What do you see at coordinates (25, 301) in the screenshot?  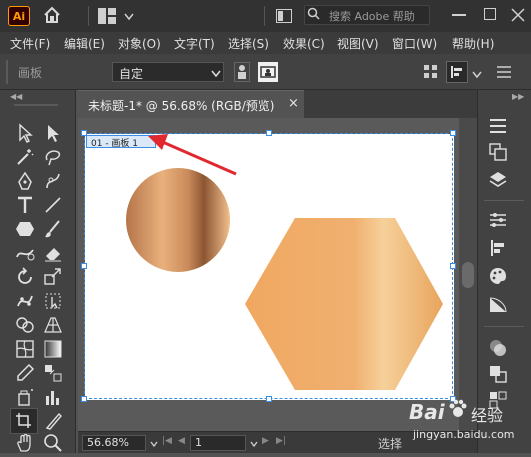 I see `puppet-warp-tool-icon` at bounding box center [25, 301].